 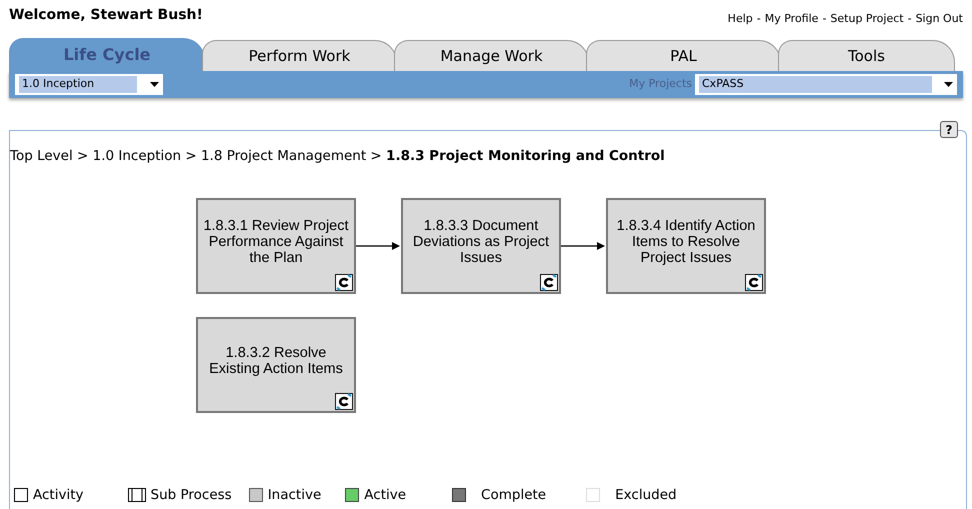 What do you see at coordinates (740, 19) in the screenshot?
I see `top-link: Help` at bounding box center [740, 19].